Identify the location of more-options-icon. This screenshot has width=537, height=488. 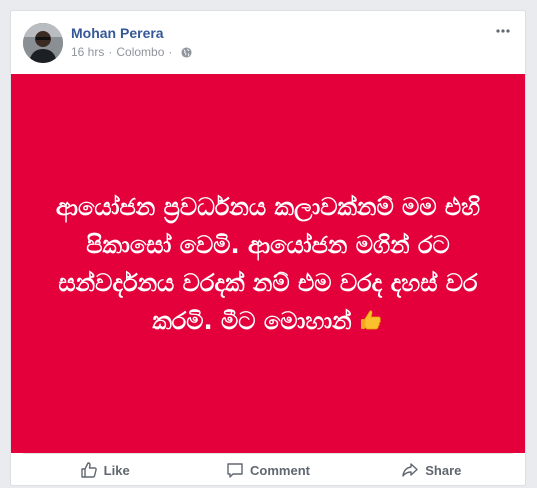
(503, 31).